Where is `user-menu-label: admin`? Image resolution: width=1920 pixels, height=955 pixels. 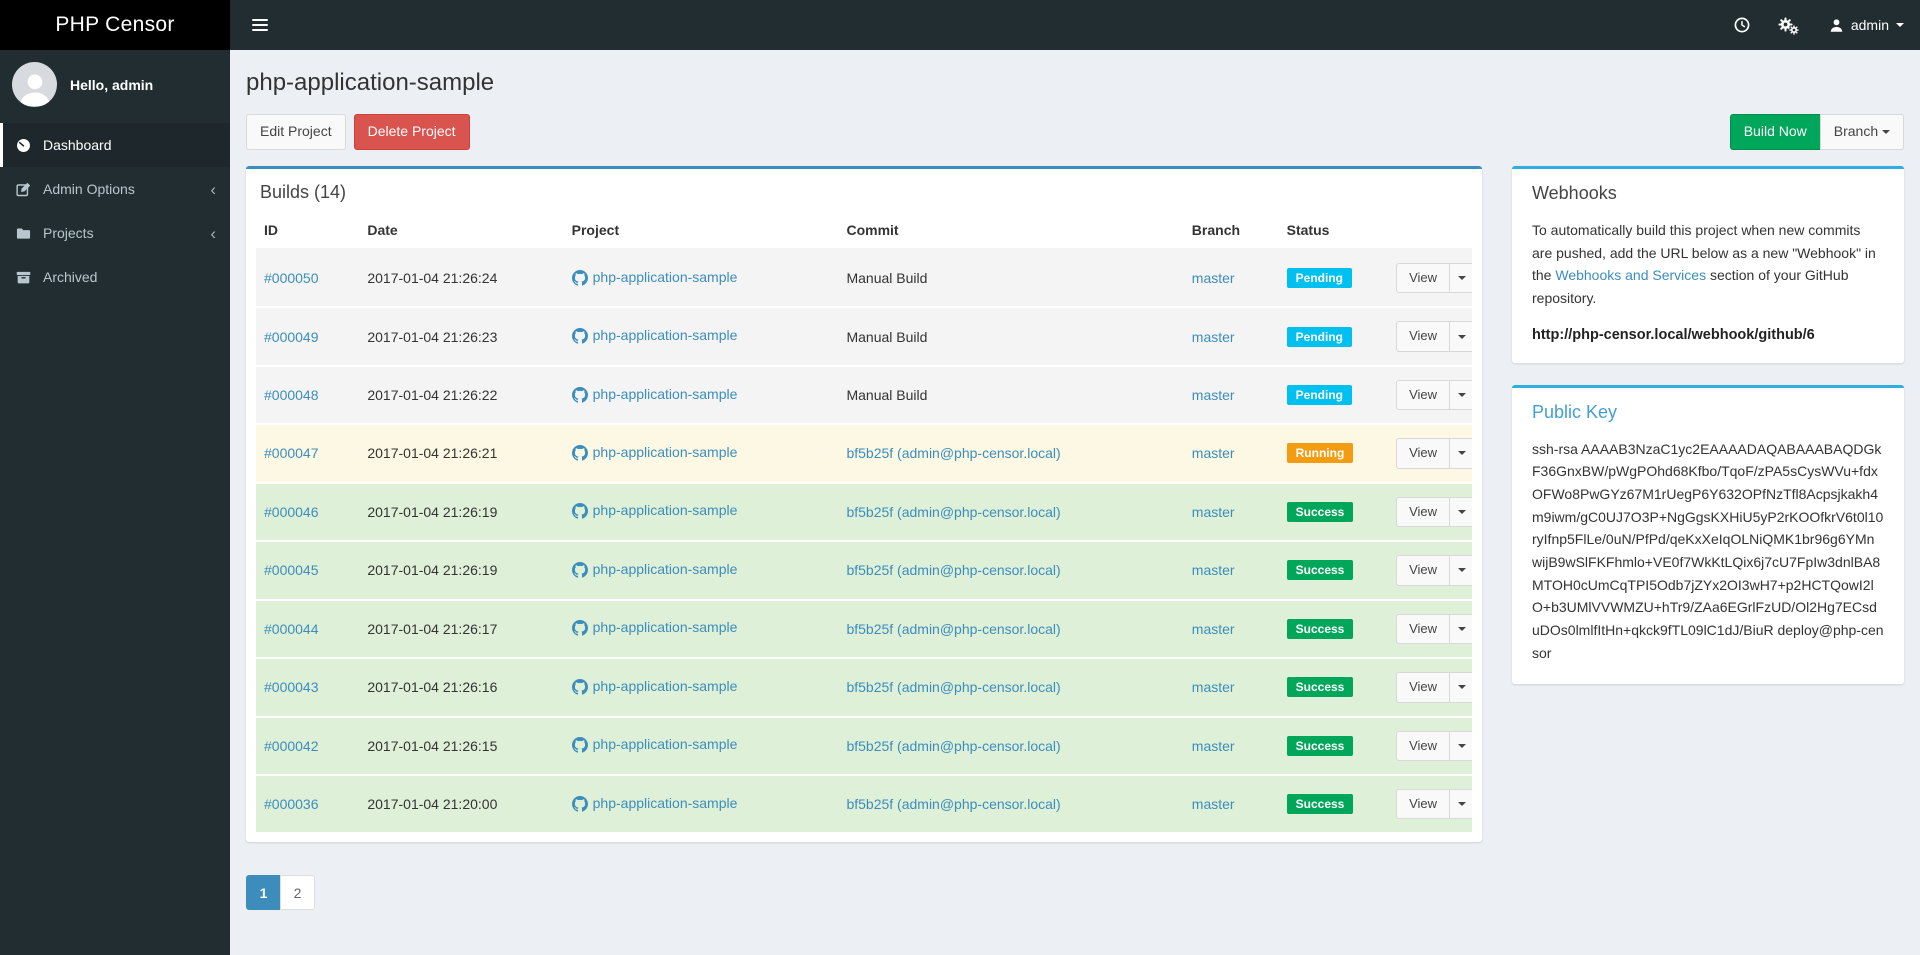
user-menu-label: admin is located at coordinates (1869, 25).